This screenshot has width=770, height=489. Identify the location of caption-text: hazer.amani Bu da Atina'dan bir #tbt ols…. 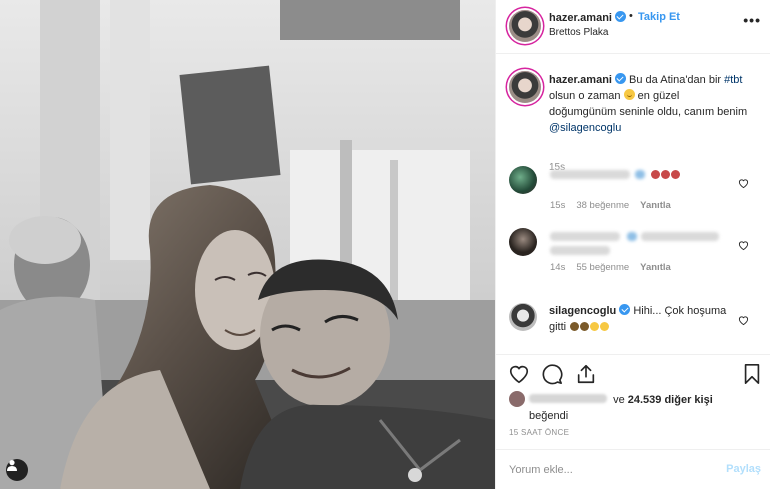
(649, 104).